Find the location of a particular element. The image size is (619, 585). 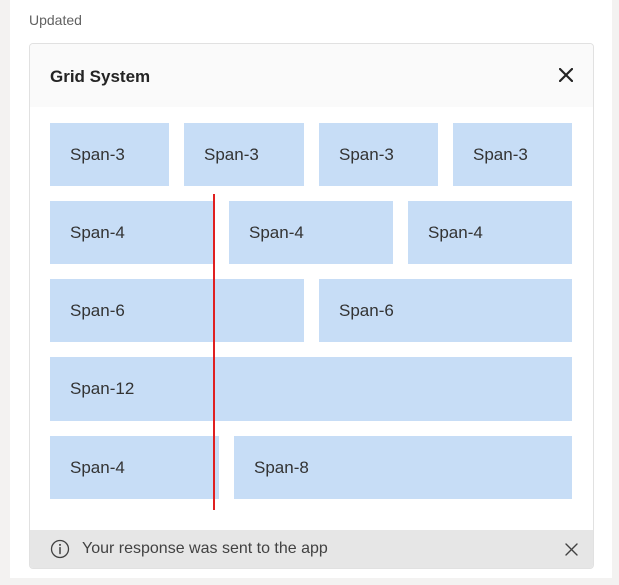

close-icon is located at coordinates (566, 75).